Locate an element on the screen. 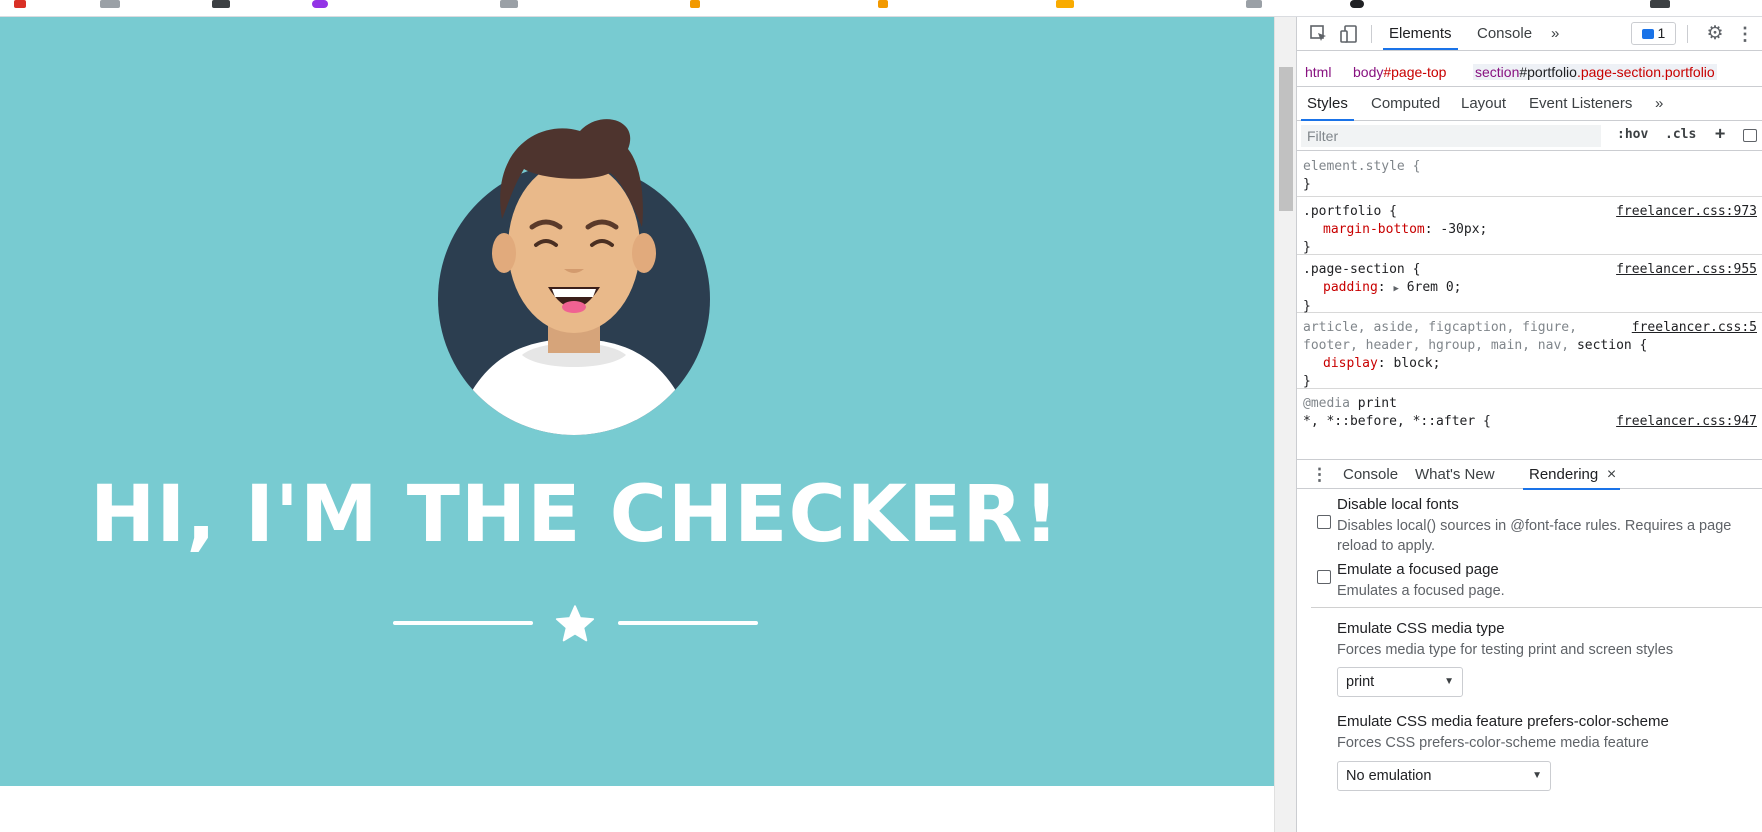  breadcrumb-section: section#portfolio.page-section.portfolio is located at coordinates (1595, 72).